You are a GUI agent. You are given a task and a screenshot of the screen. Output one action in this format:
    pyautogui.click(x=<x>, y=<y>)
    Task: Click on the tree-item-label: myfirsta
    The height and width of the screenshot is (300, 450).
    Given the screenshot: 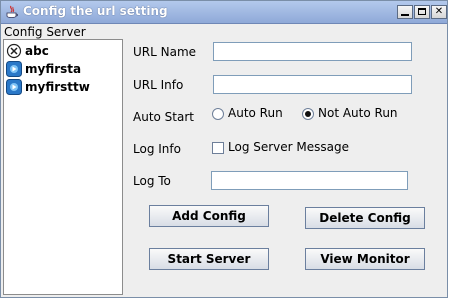 What is the action you would take?
    pyautogui.click(x=53, y=69)
    